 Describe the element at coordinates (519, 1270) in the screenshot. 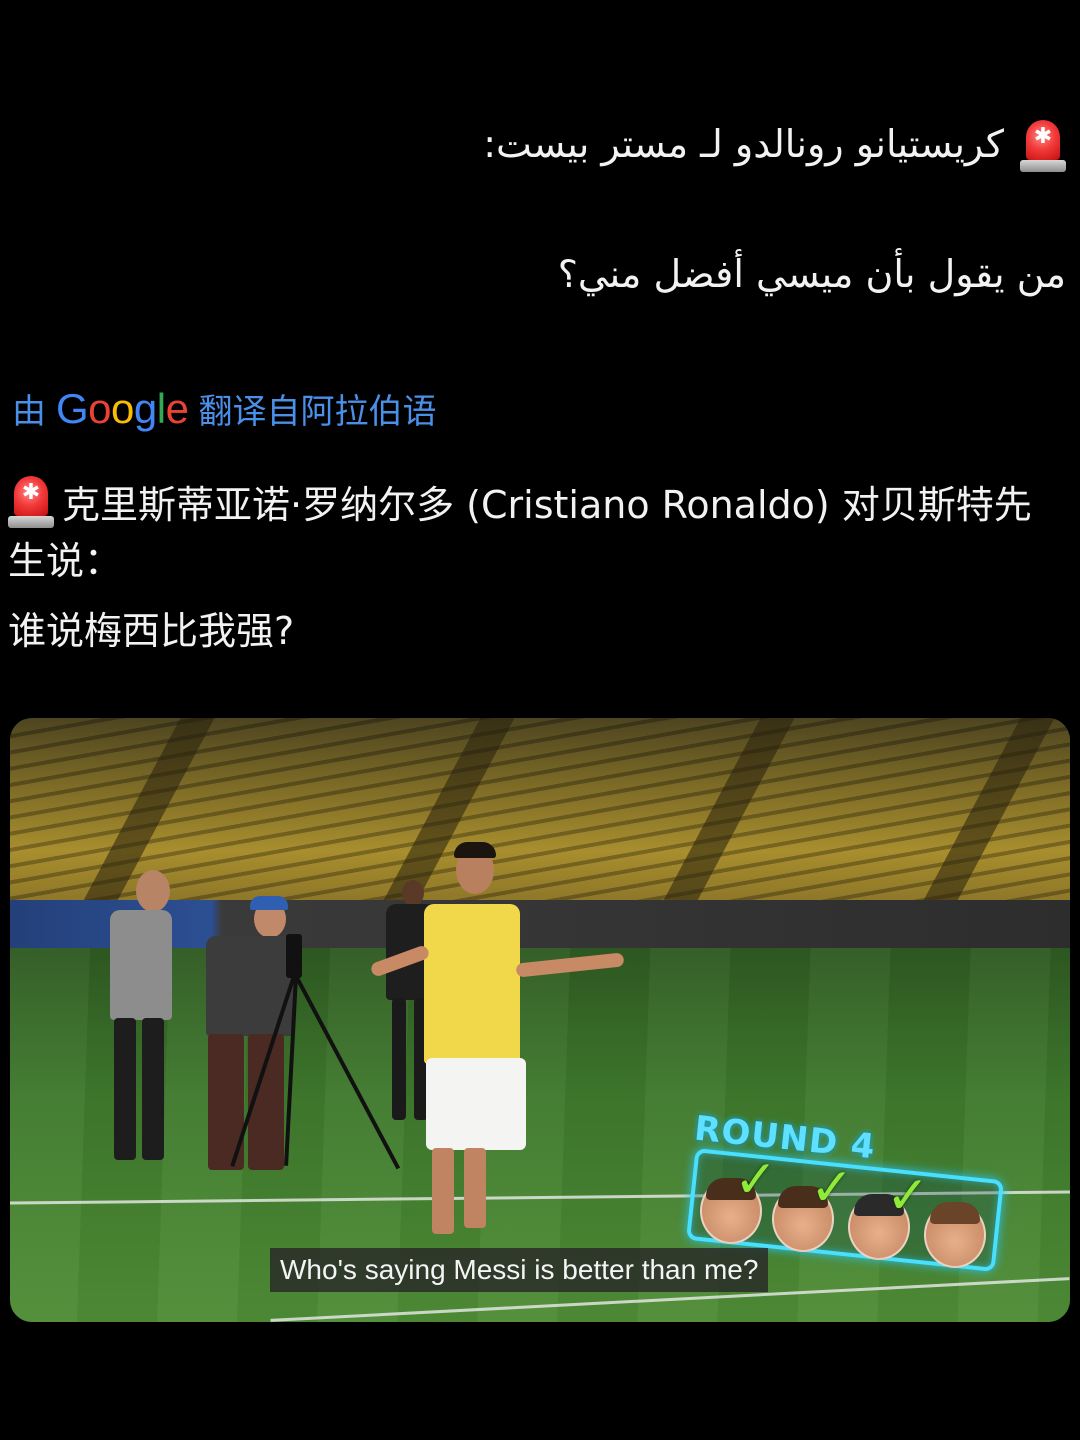

I see `video-subtitle: Who's saying Messi is better than me?` at that location.